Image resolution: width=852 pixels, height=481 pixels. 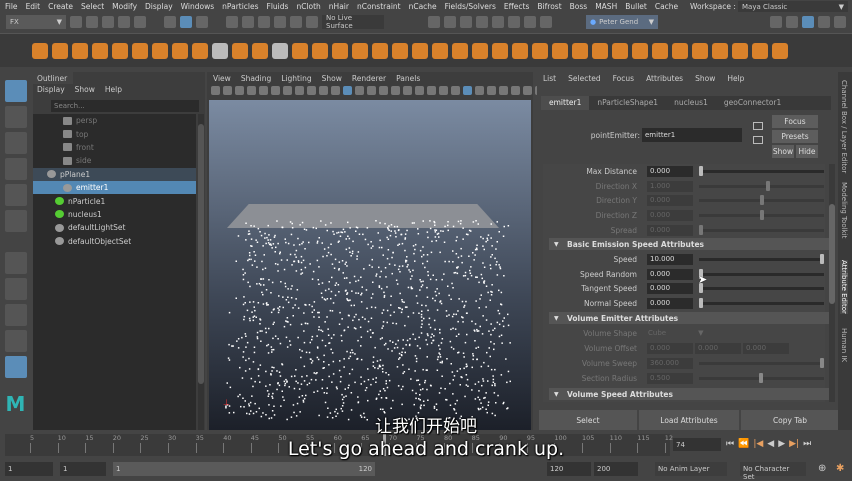 What do you see at coordinates (108, 22) in the screenshot?
I see `save-scene-icon` at bounding box center [108, 22].